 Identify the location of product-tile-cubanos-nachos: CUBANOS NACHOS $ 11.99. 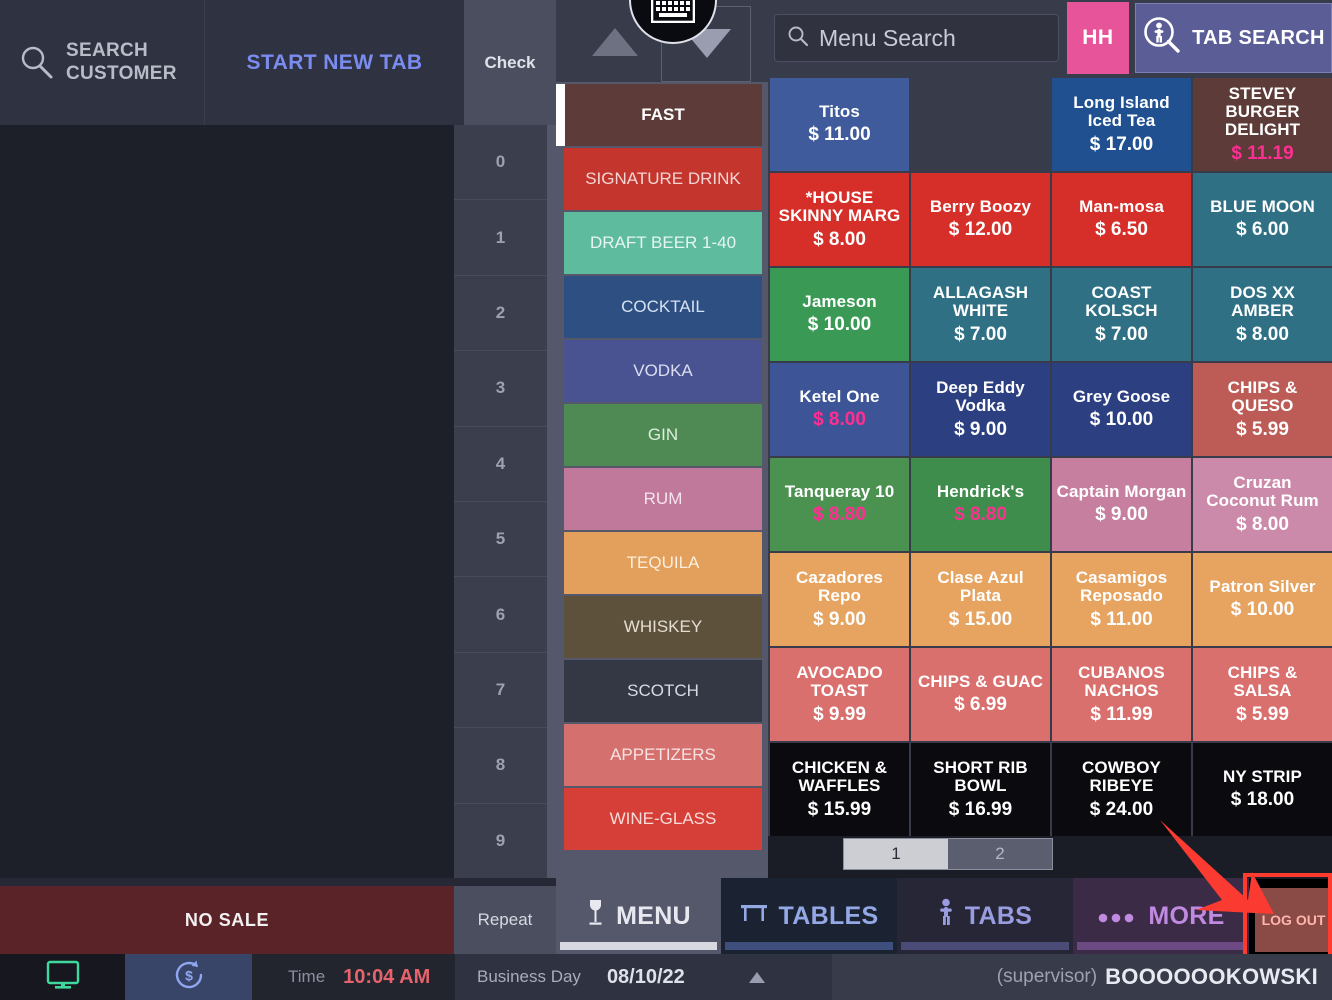
(1121, 694).